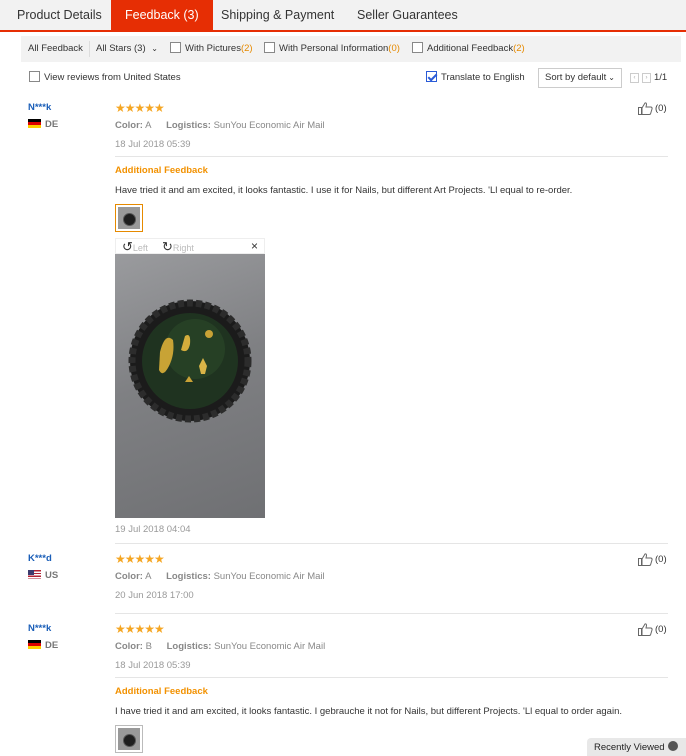 Image resolution: width=686 pixels, height=756 pixels. I want to click on rotate-left-icon: ↺, so click(127, 246).